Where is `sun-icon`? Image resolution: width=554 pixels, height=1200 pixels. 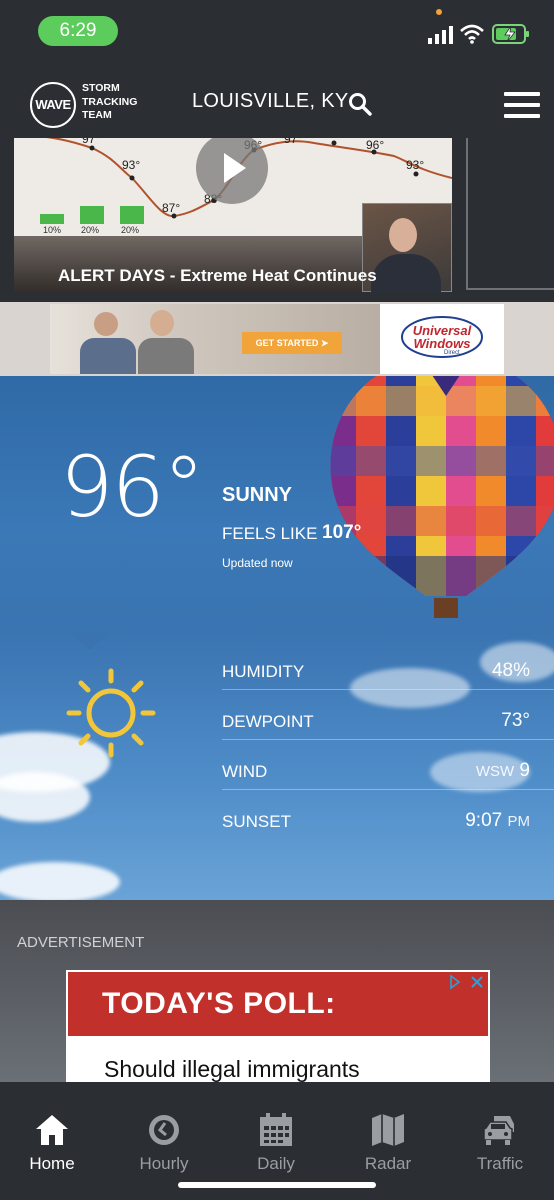 sun-icon is located at coordinates (111, 713).